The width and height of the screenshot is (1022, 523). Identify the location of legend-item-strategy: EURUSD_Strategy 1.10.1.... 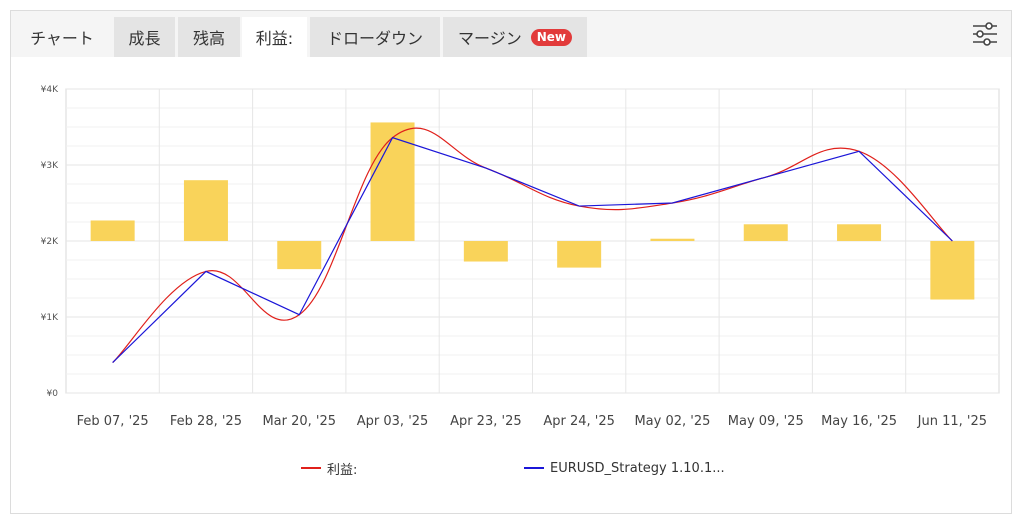
(624, 468).